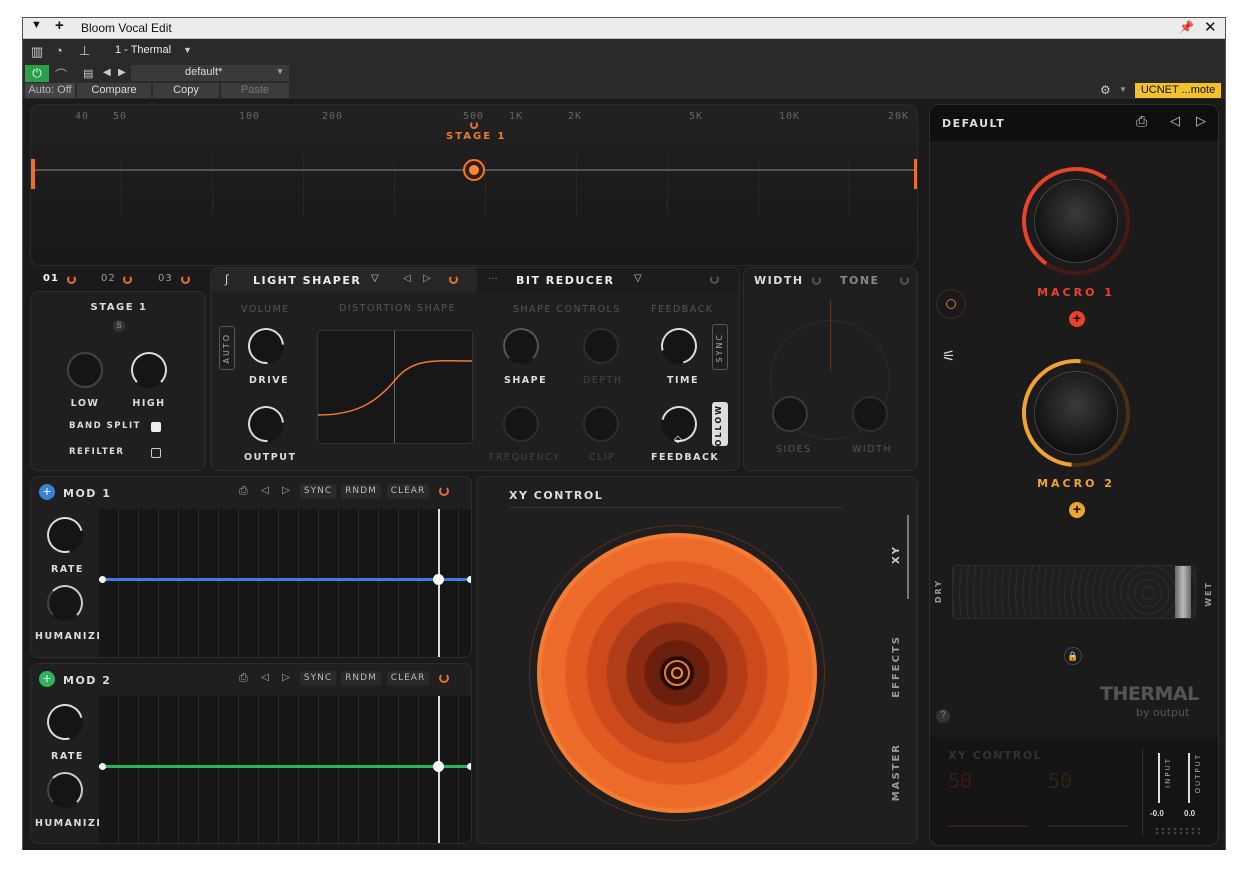 The height and width of the screenshot is (877, 1248). Describe the element at coordinates (1183, 592) in the screenshot. I see `dry-wet-handle` at that location.